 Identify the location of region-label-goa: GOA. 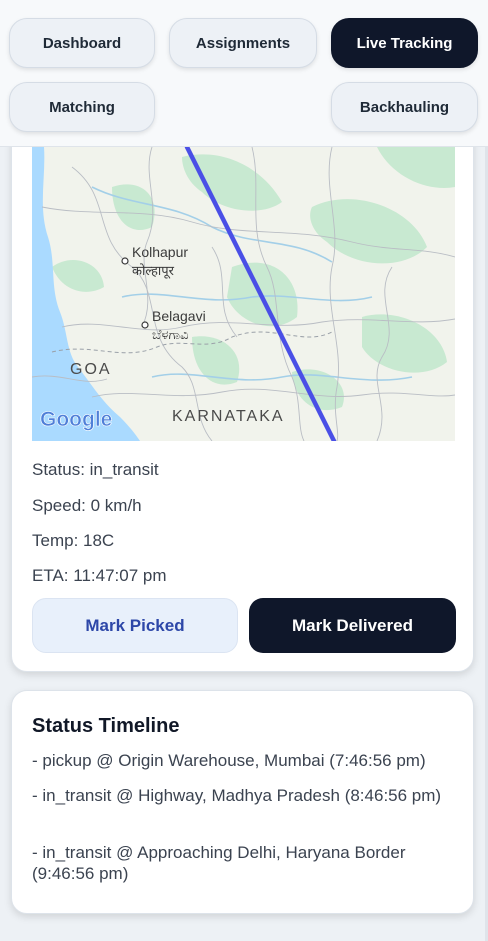
(91, 369).